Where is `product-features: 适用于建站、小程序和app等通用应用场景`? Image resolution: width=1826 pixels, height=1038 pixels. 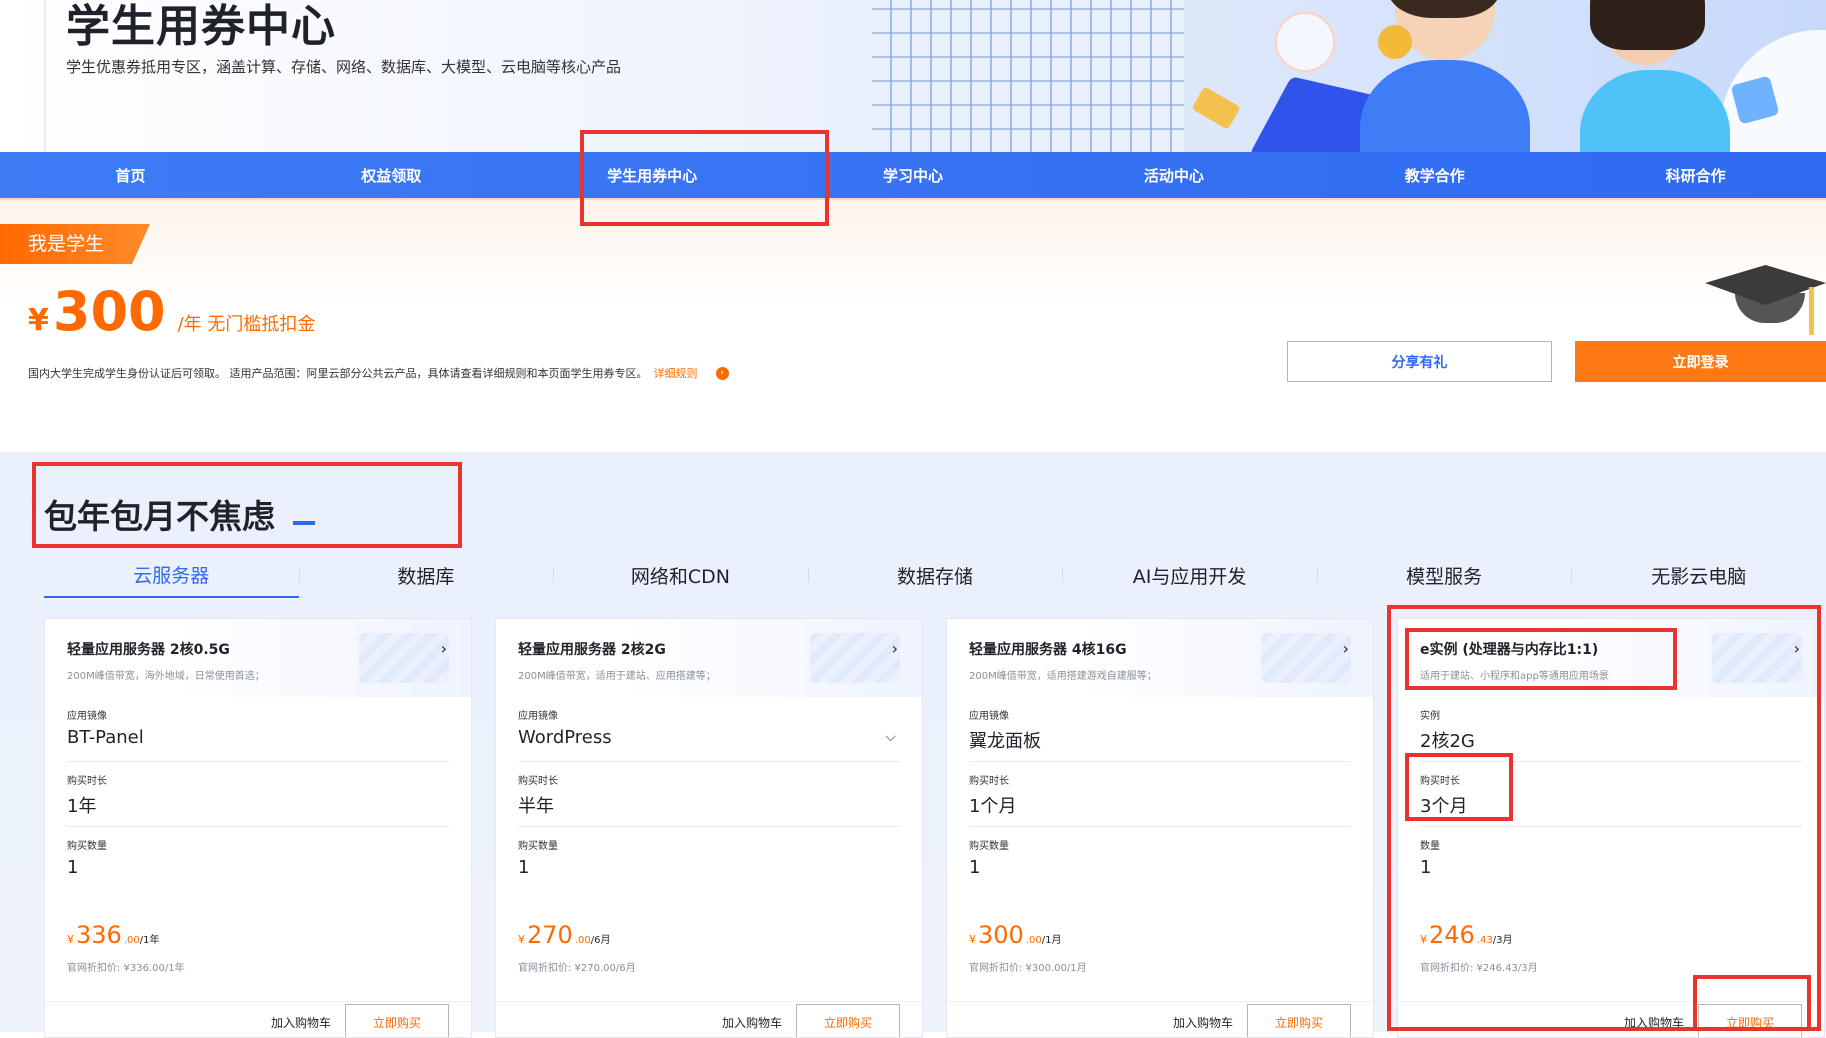 product-features: 适用于建站、小程序和app等通用应用场景 is located at coordinates (1514, 676).